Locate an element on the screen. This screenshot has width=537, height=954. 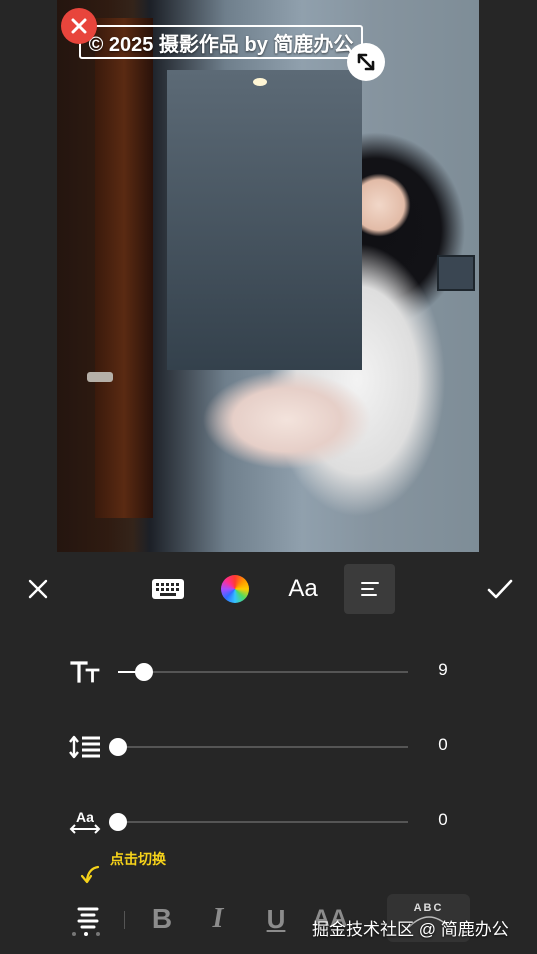
switch-hint: 点击切换 is located at coordinates (138, 859).